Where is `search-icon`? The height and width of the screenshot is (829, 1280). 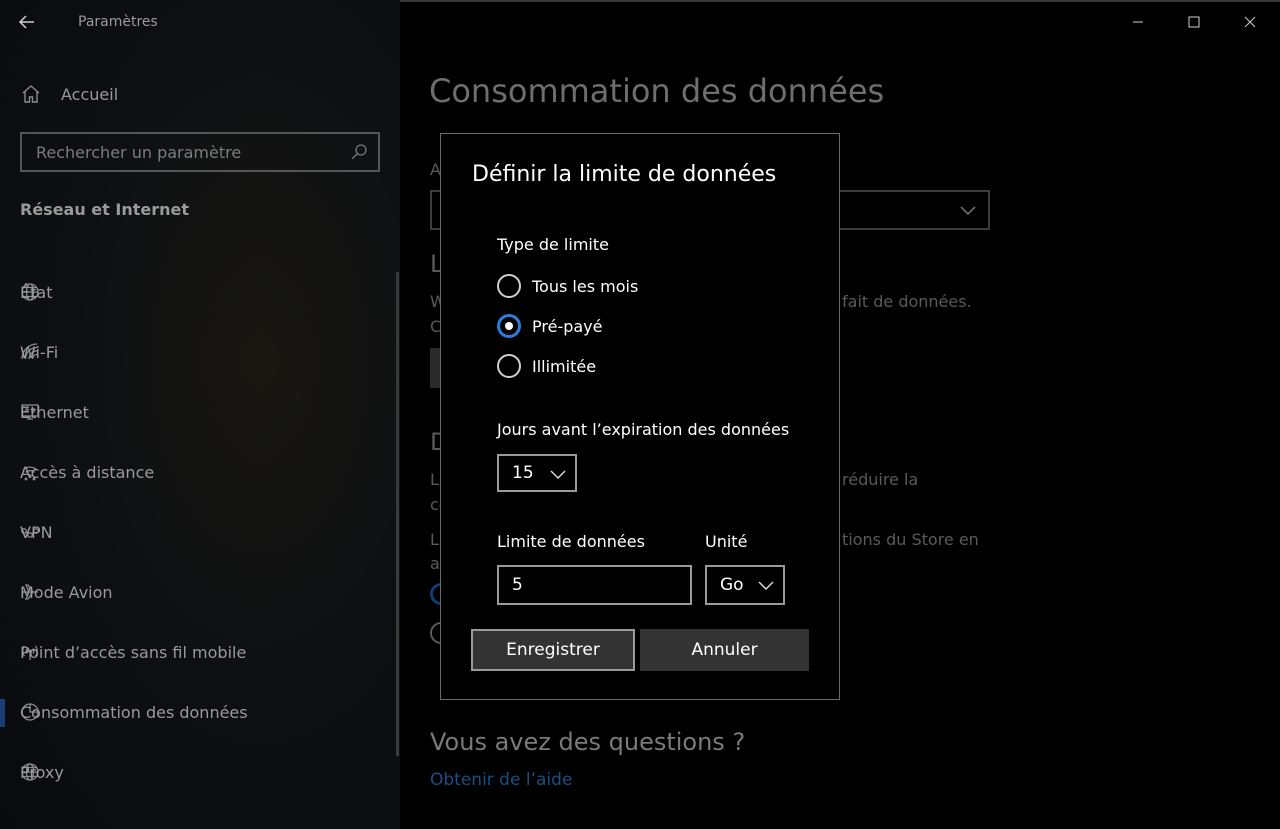
search-icon is located at coordinates (359, 152).